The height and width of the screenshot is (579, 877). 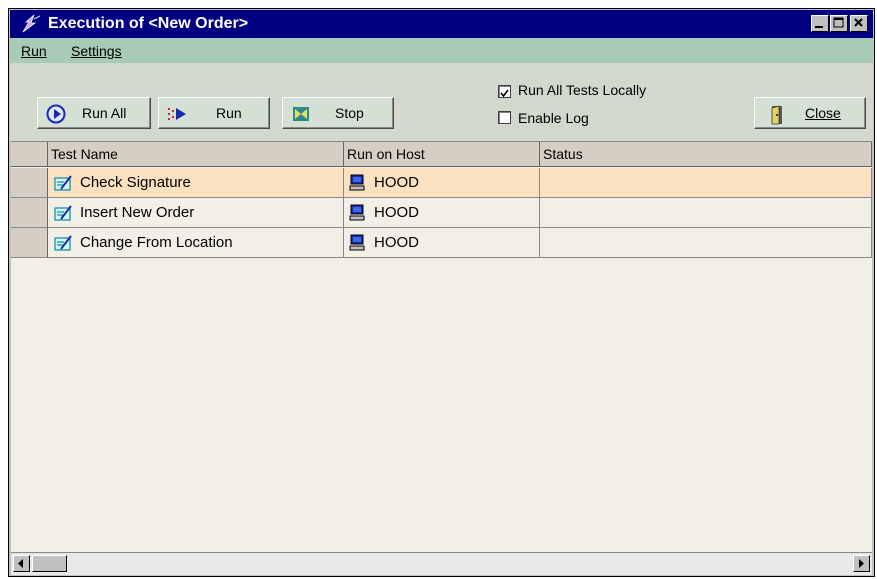 I want to click on checkmark-icon, so click(x=504, y=93).